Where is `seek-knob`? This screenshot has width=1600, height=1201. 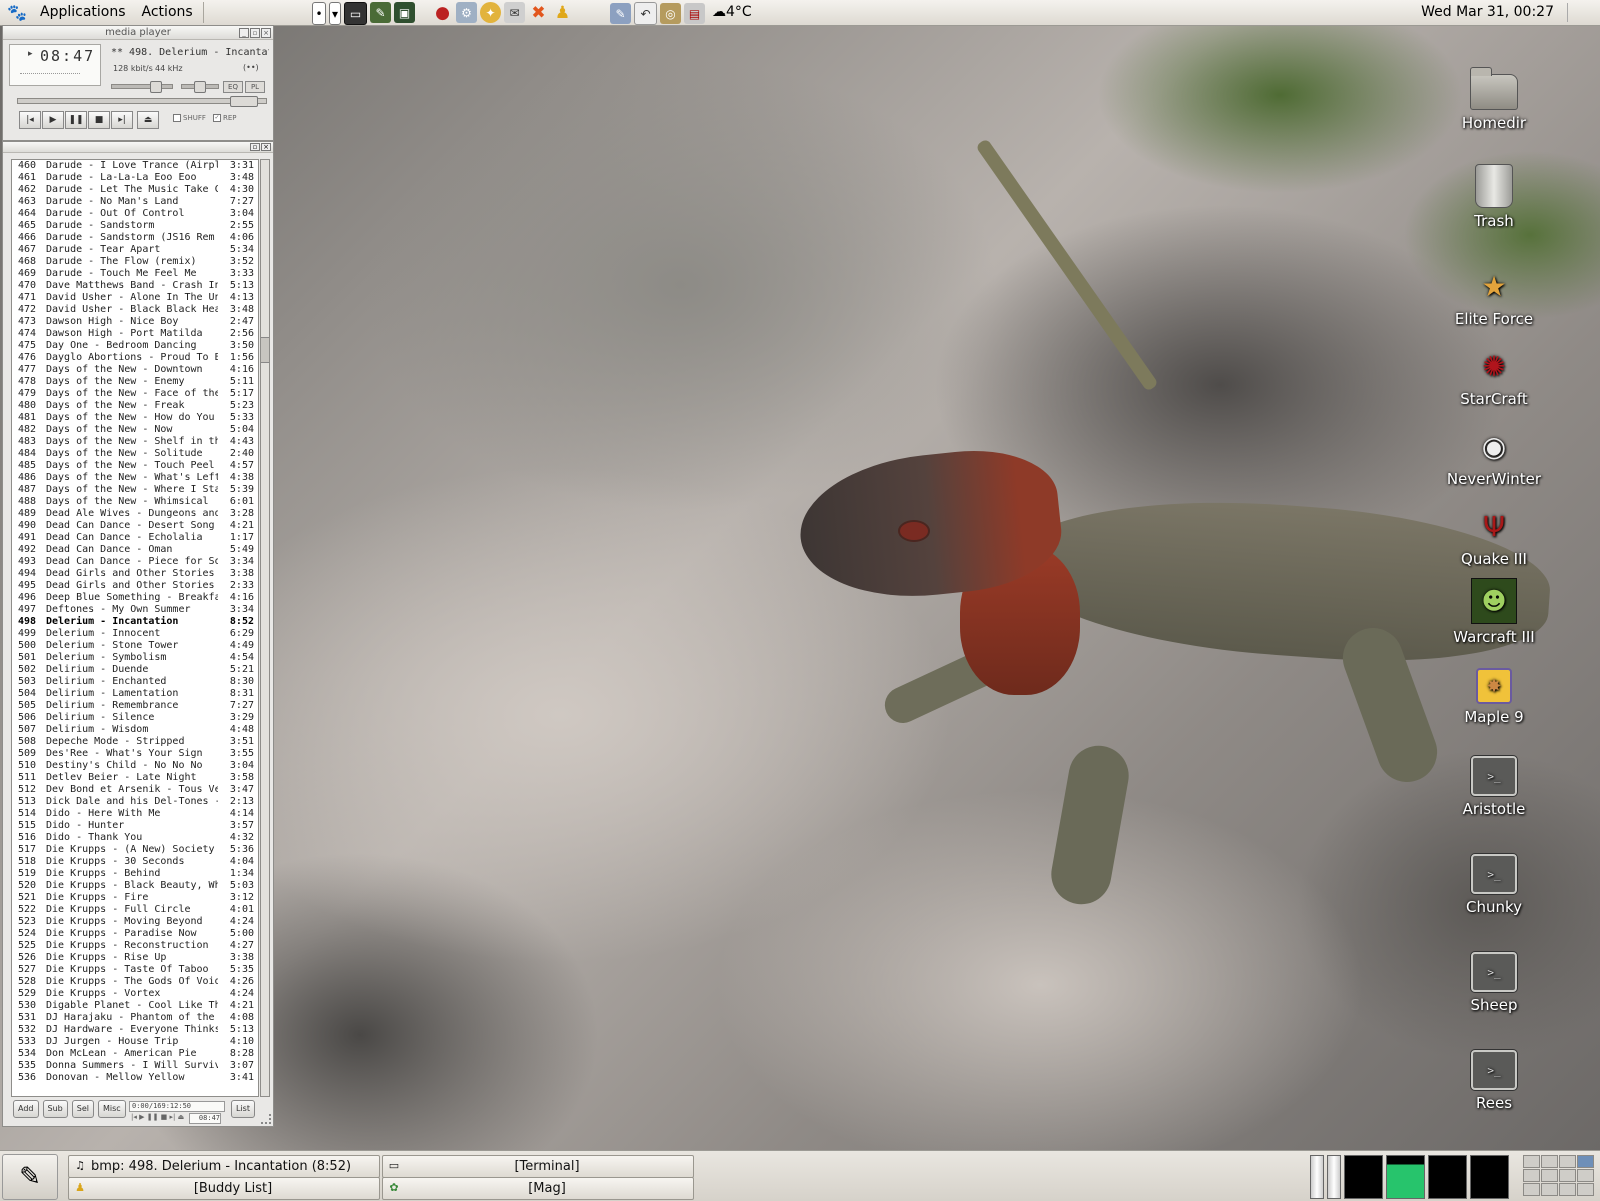 seek-knob is located at coordinates (244, 101).